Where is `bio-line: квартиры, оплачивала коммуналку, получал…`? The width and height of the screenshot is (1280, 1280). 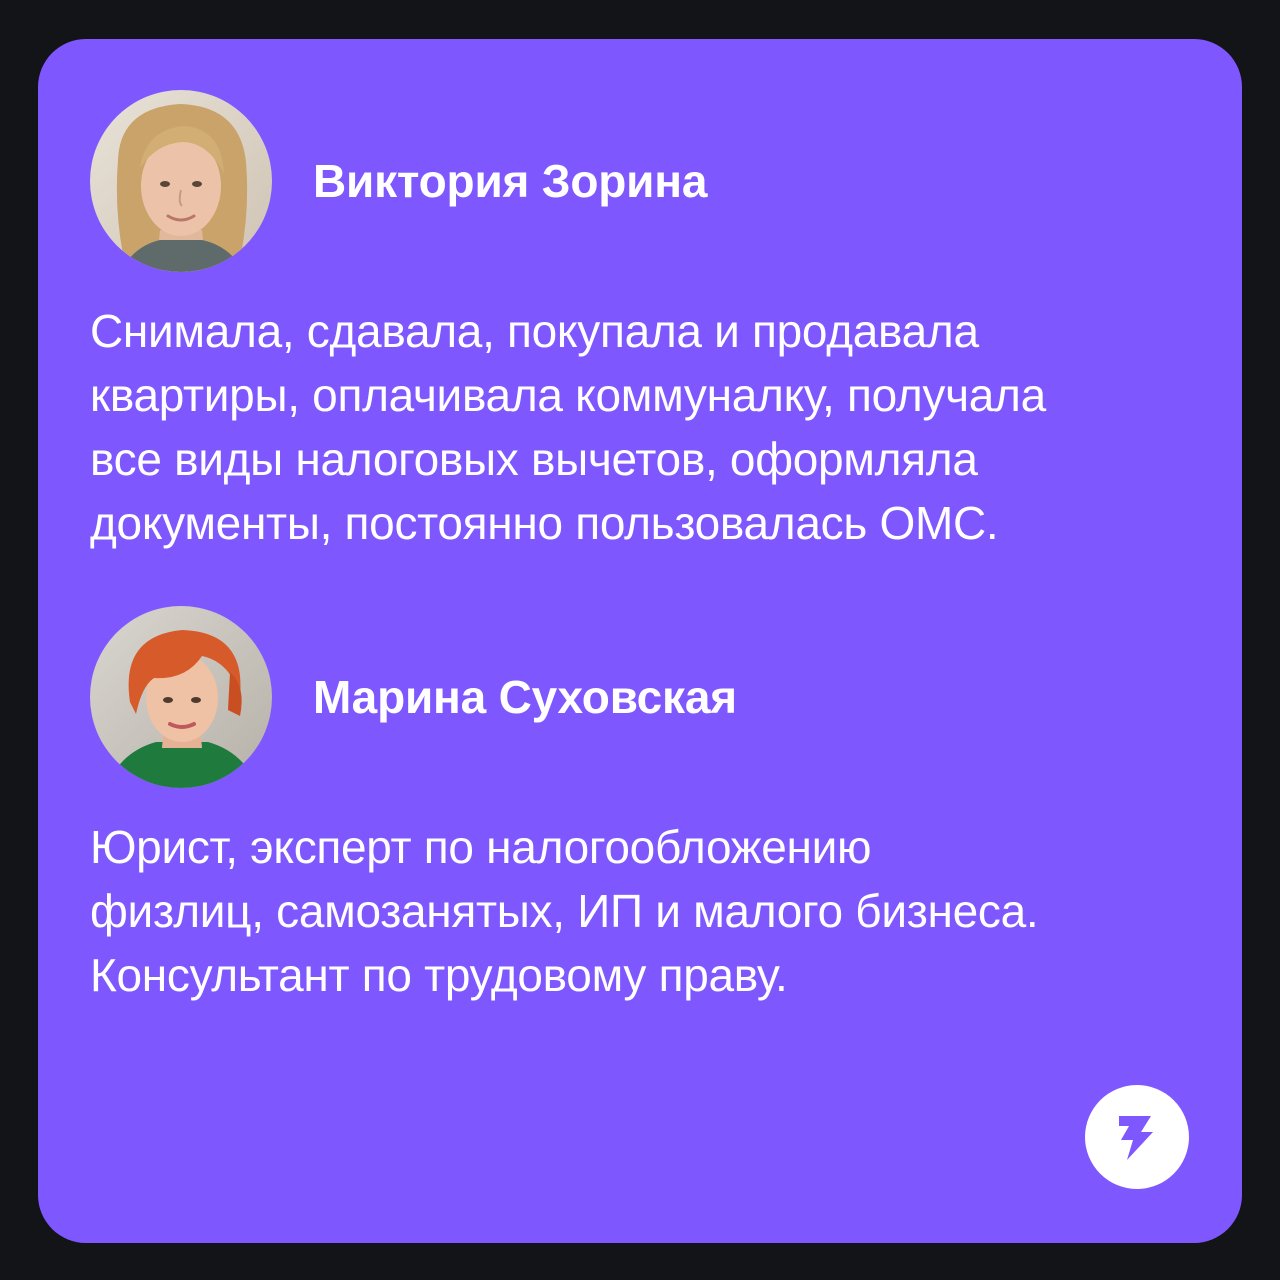 bio-line: квартиры, оплачивала коммуналку, получал… is located at coordinates (568, 395).